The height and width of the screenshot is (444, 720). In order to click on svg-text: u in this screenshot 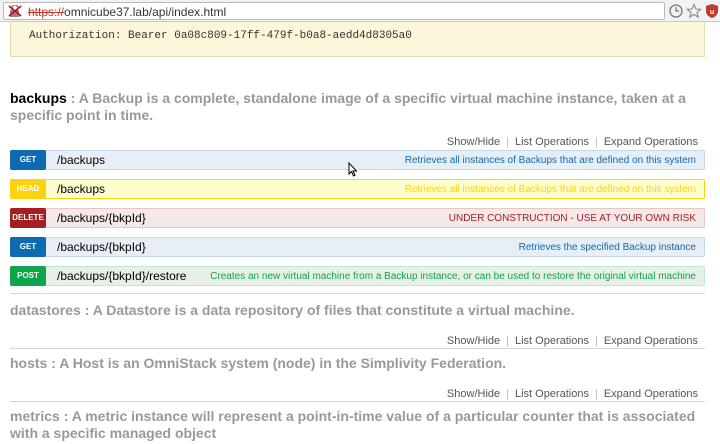, I will do `click(712, 12)`.